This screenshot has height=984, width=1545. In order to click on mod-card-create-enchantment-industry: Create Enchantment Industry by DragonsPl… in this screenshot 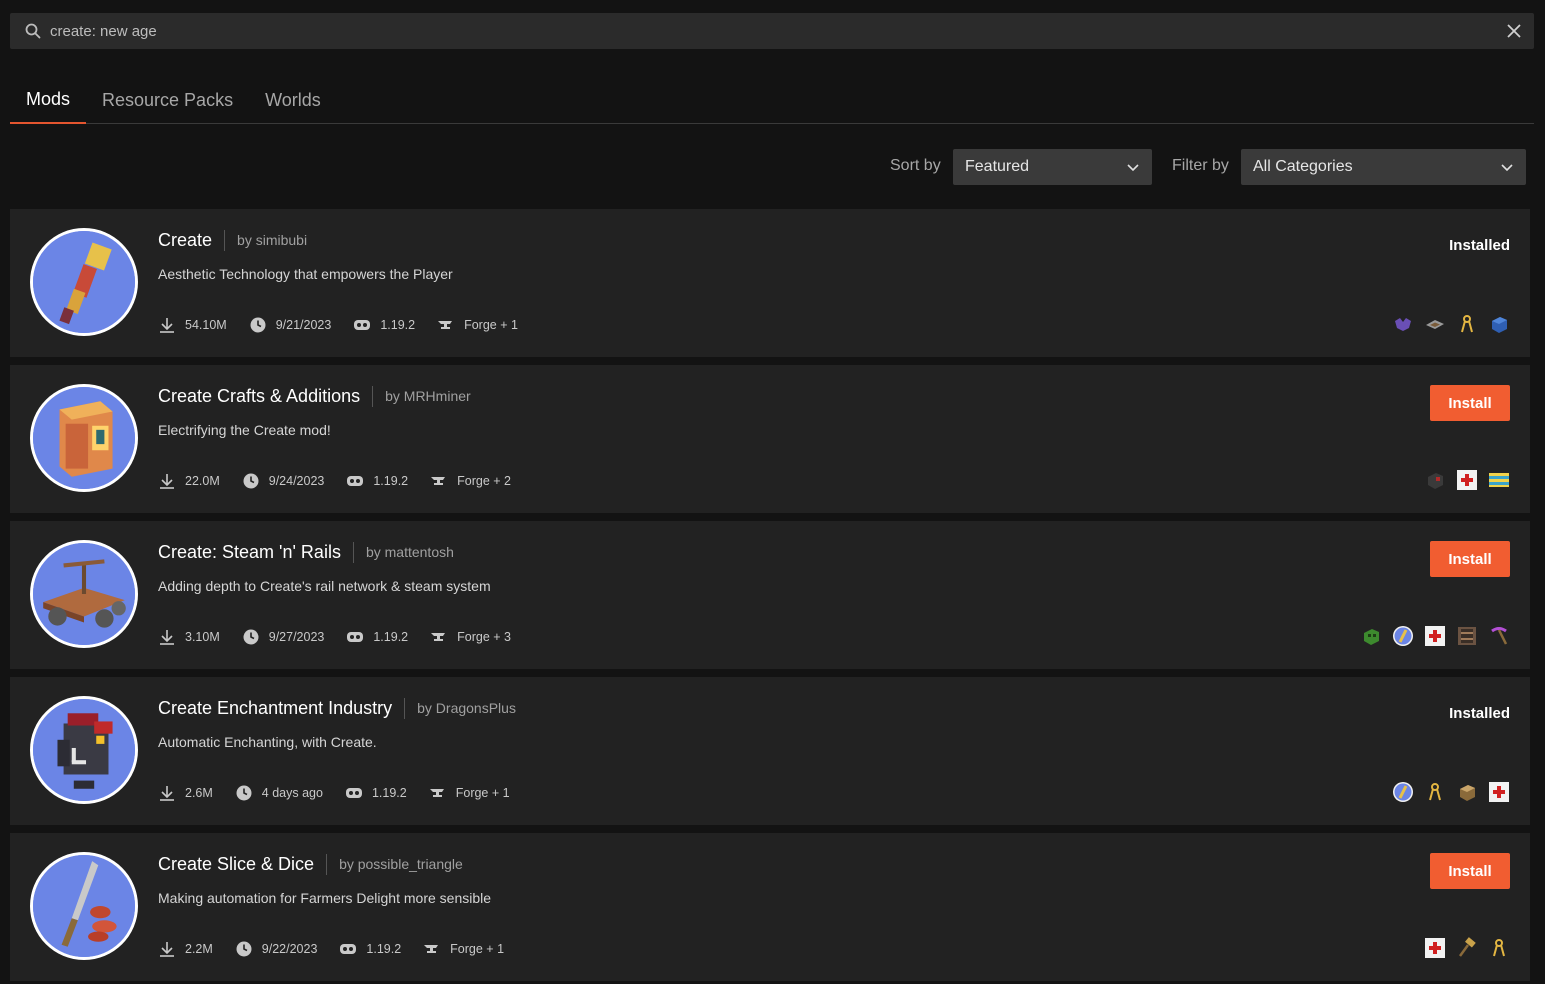, I will do `click(770, 751)`.